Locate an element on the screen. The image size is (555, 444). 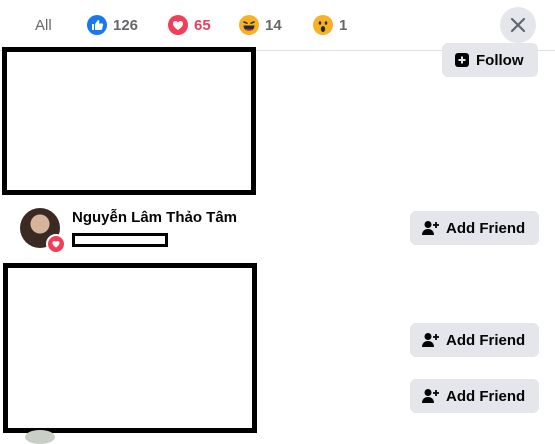
person-name: Nguyễn Lâm Thảo Tâm is located at coordinates (154, 217).